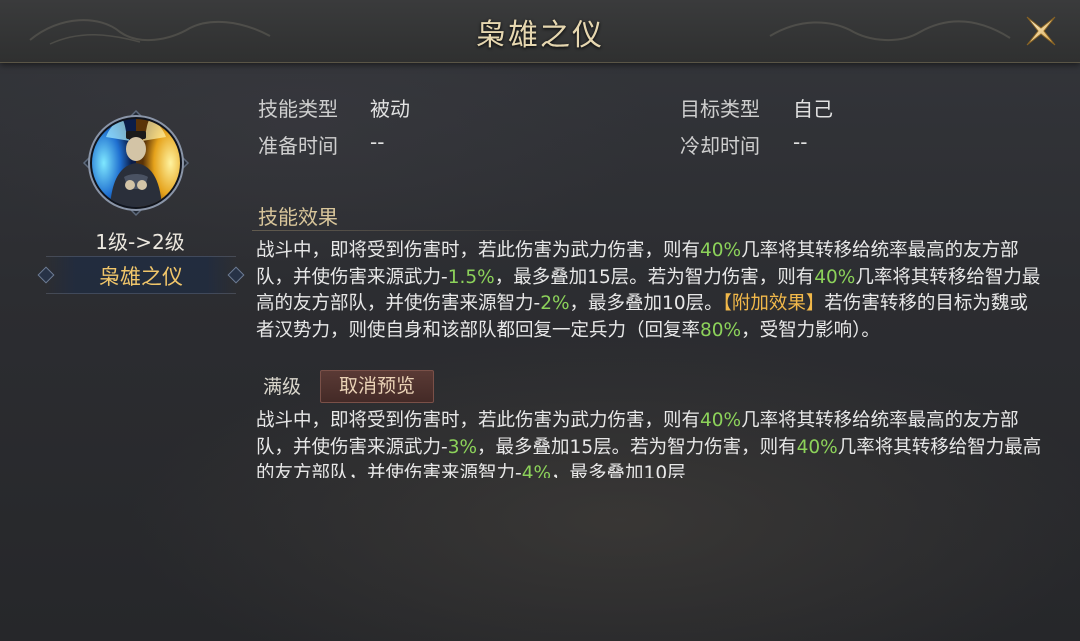  I want to click on max-level-label: 满级, so click(282, 387).